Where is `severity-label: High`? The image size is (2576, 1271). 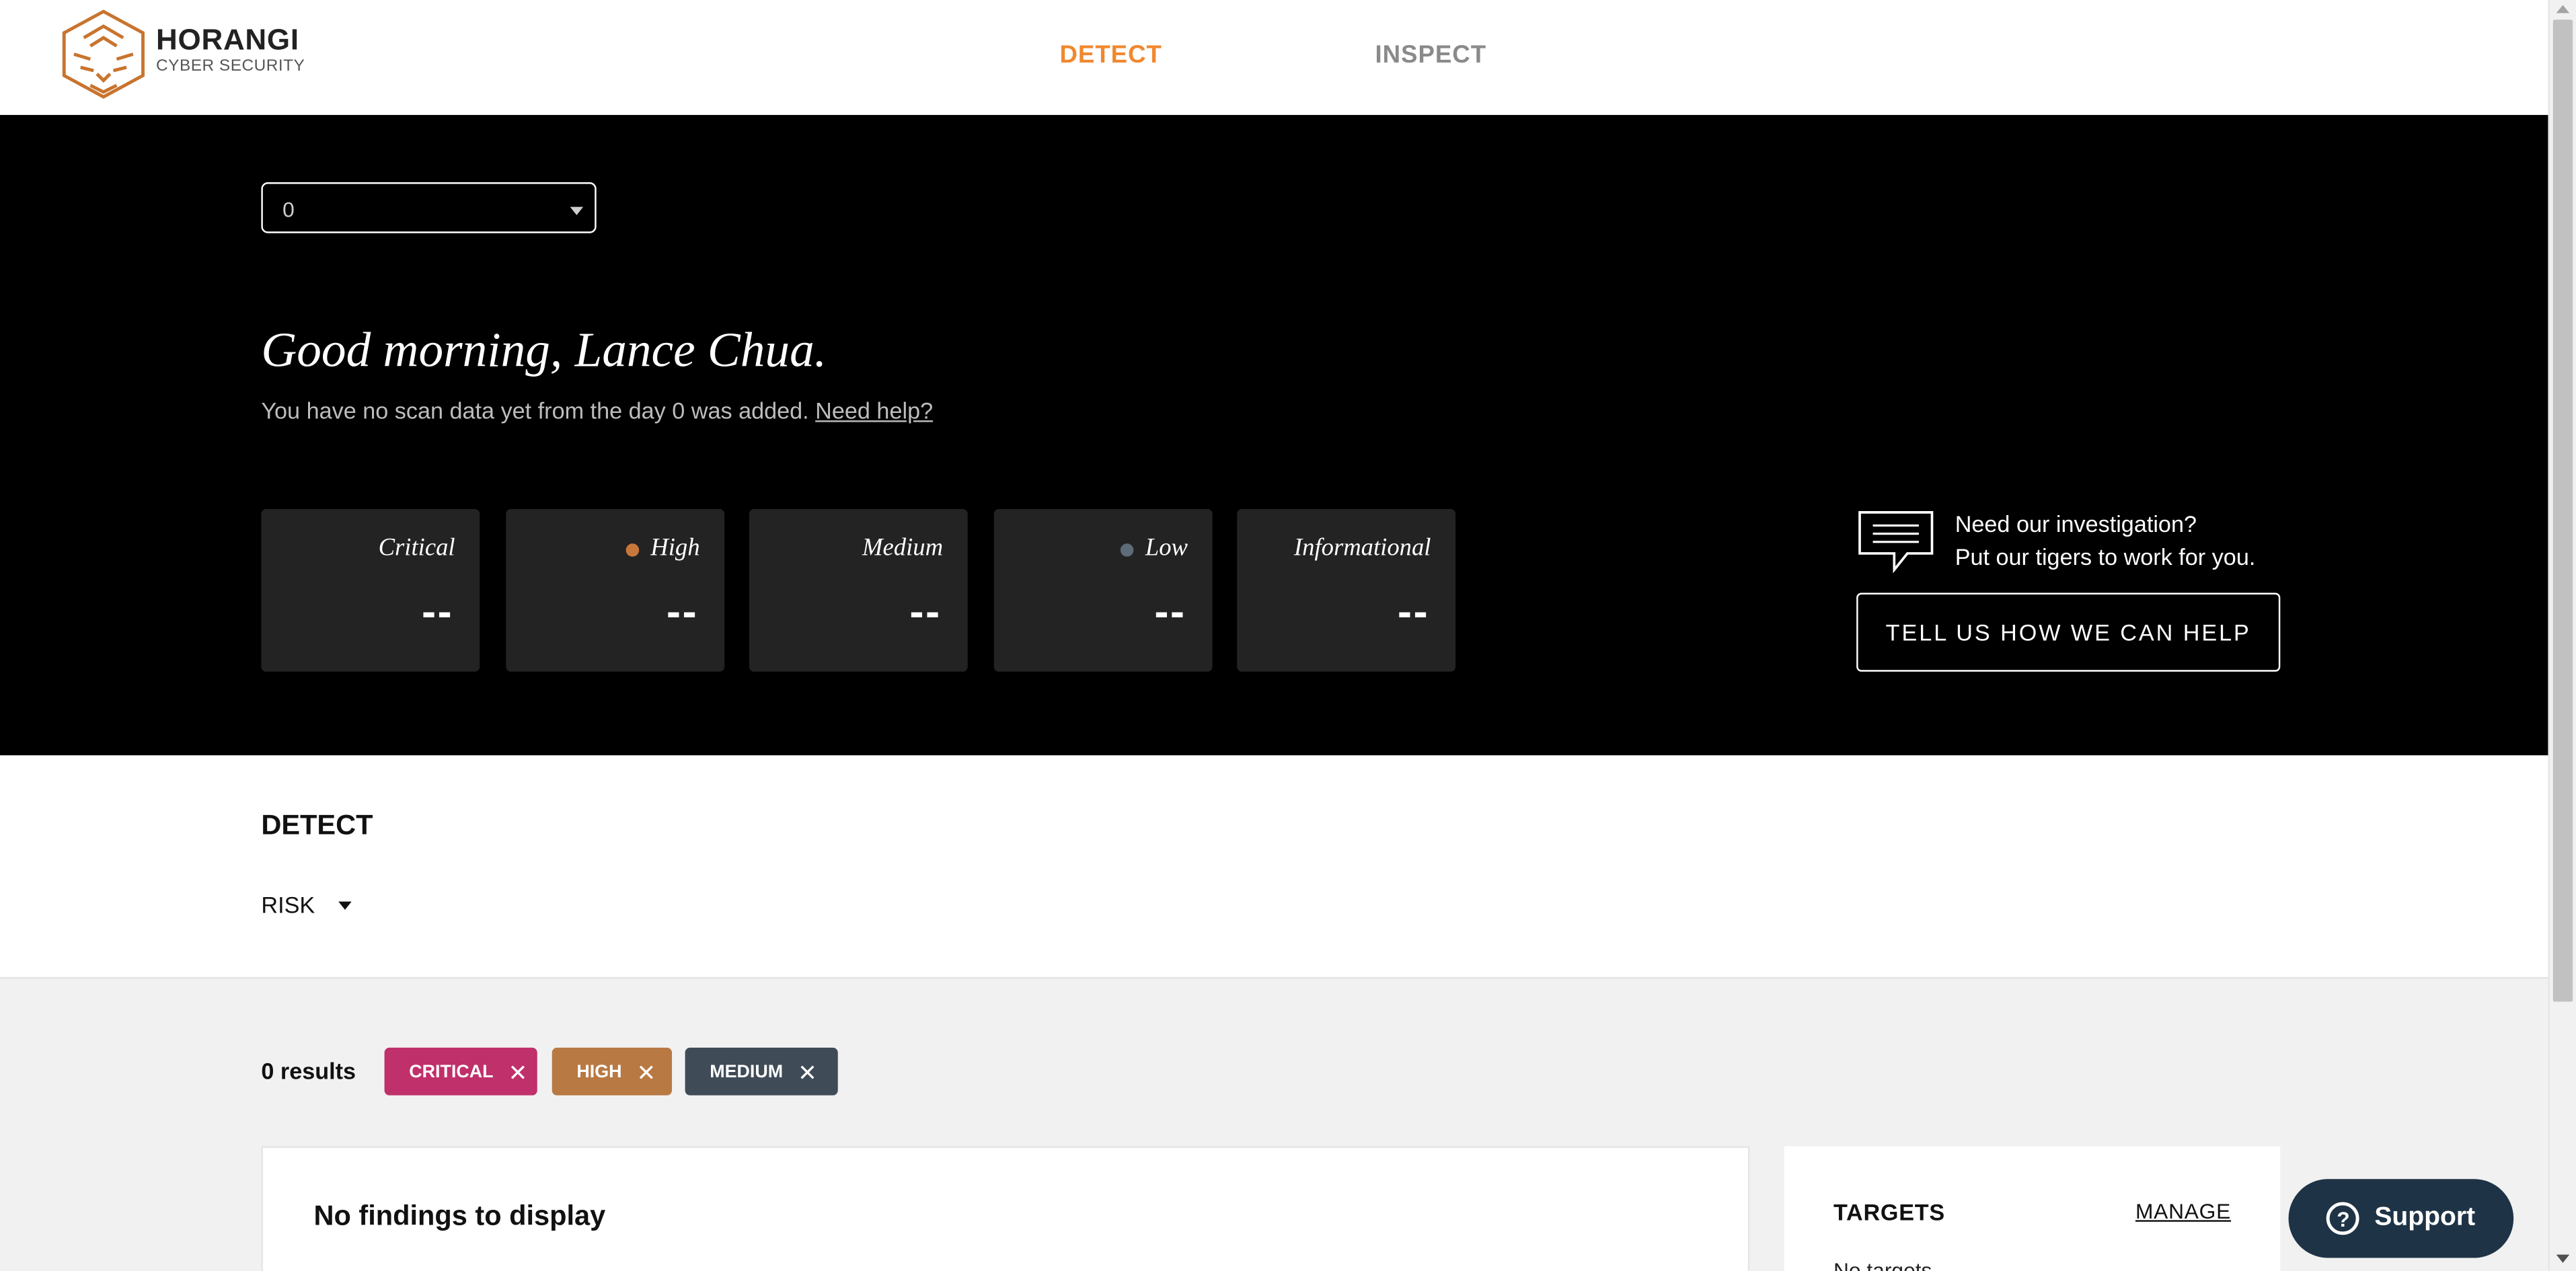 severity-label: High is located at coordinates (675, 548).